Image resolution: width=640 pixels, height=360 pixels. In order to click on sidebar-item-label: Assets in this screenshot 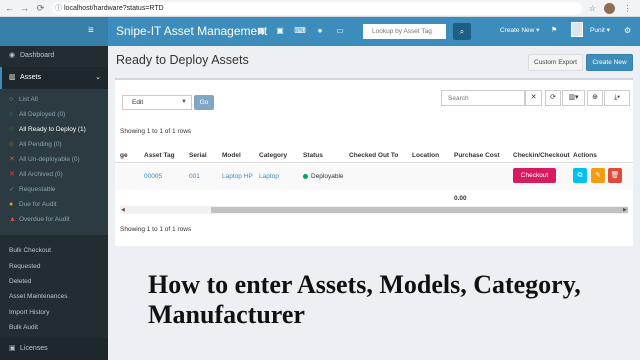, I will do `click(31, 77)`.